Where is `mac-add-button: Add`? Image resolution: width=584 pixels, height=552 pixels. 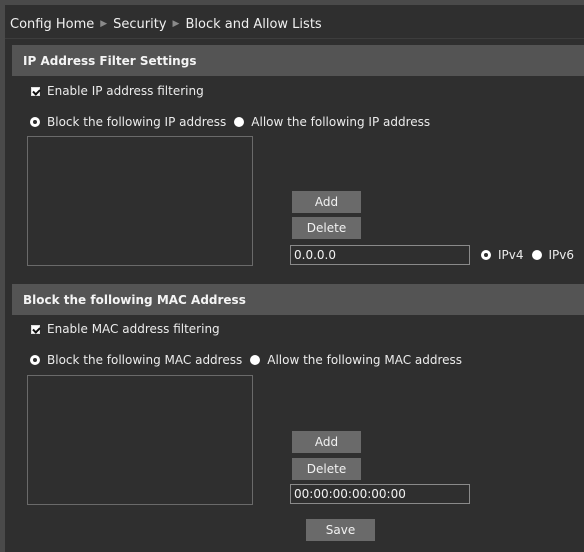
mac-add-button: Add is located at coordinates (326, 442).